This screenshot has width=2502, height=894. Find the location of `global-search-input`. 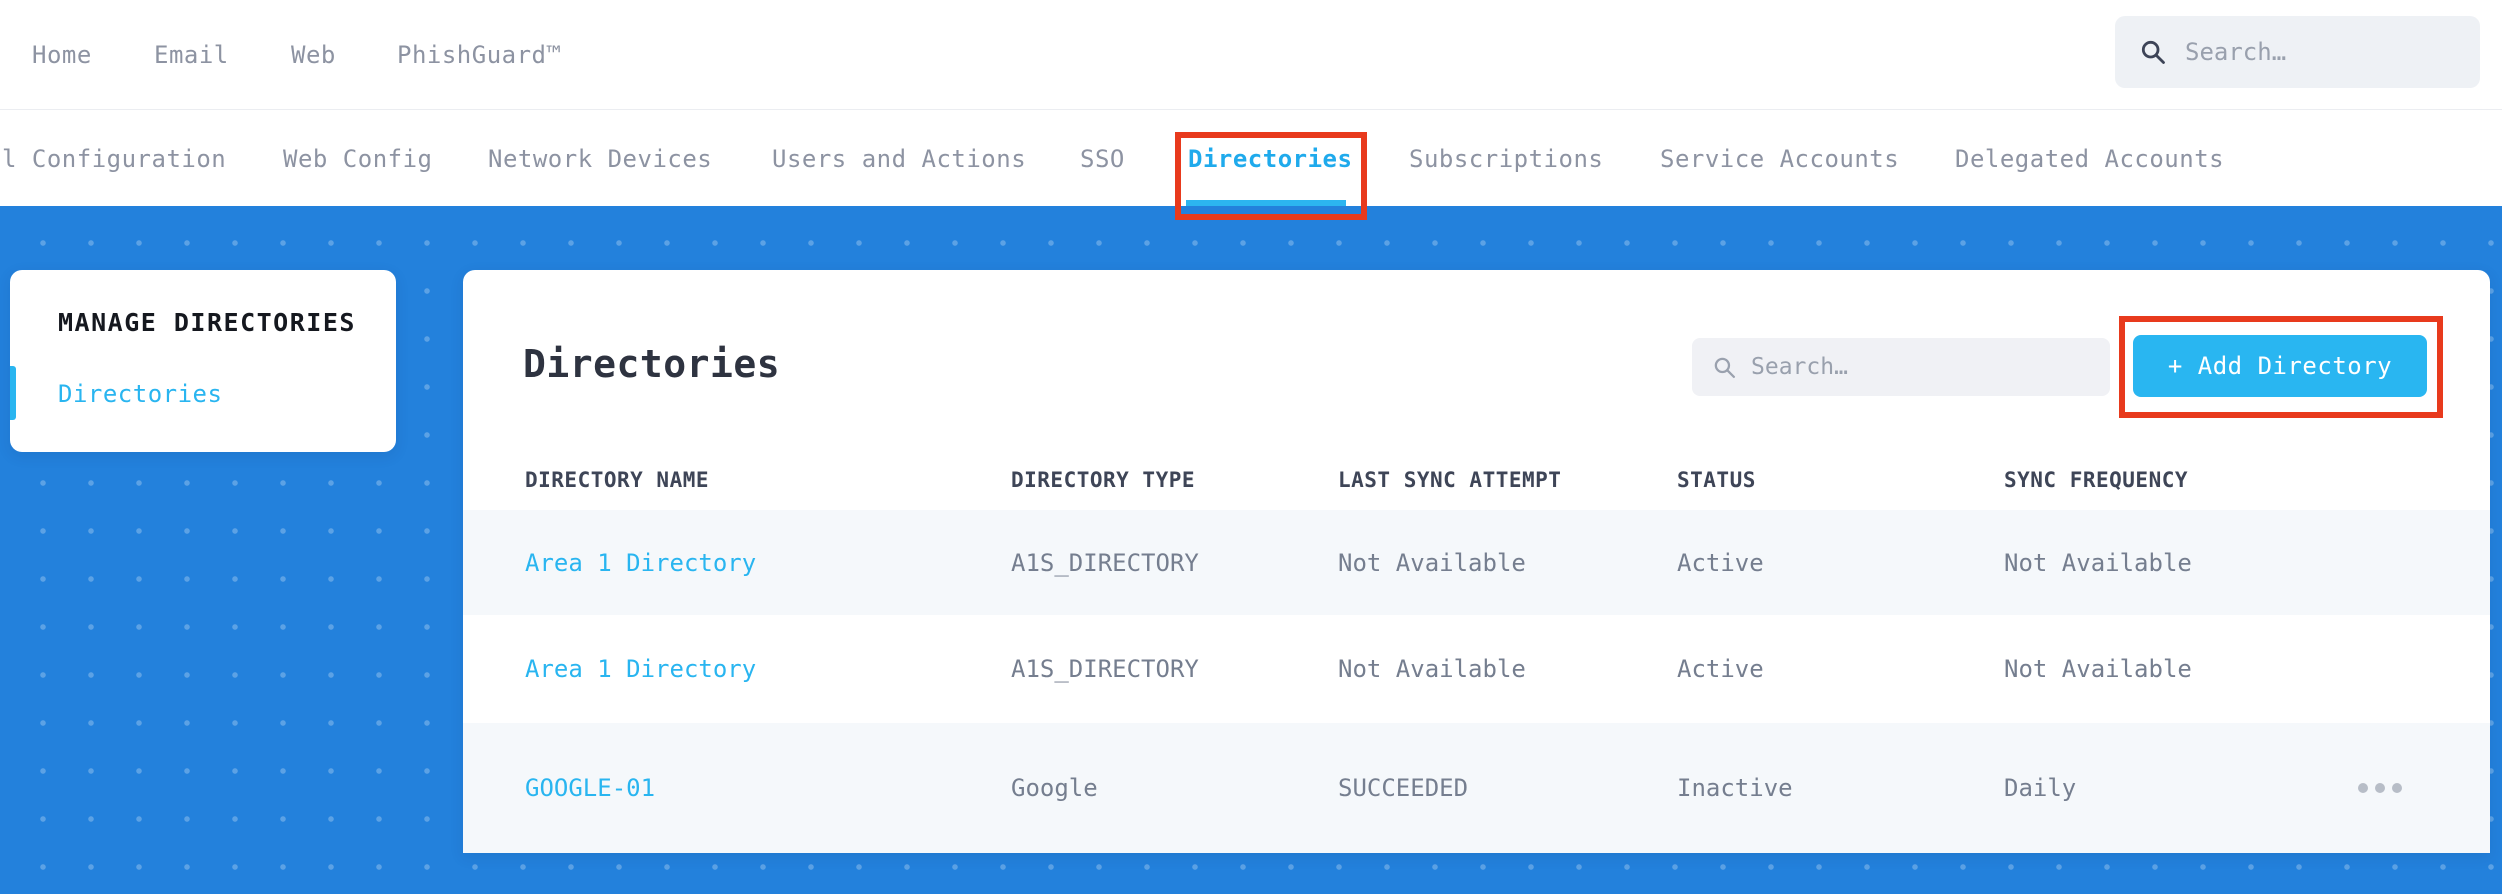

global-search-input is located at coordinates (2320, 52).